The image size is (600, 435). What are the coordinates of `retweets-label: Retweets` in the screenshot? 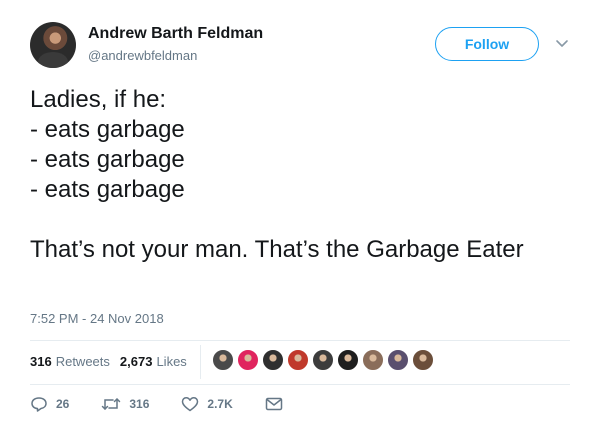 It's located at (82, 361).